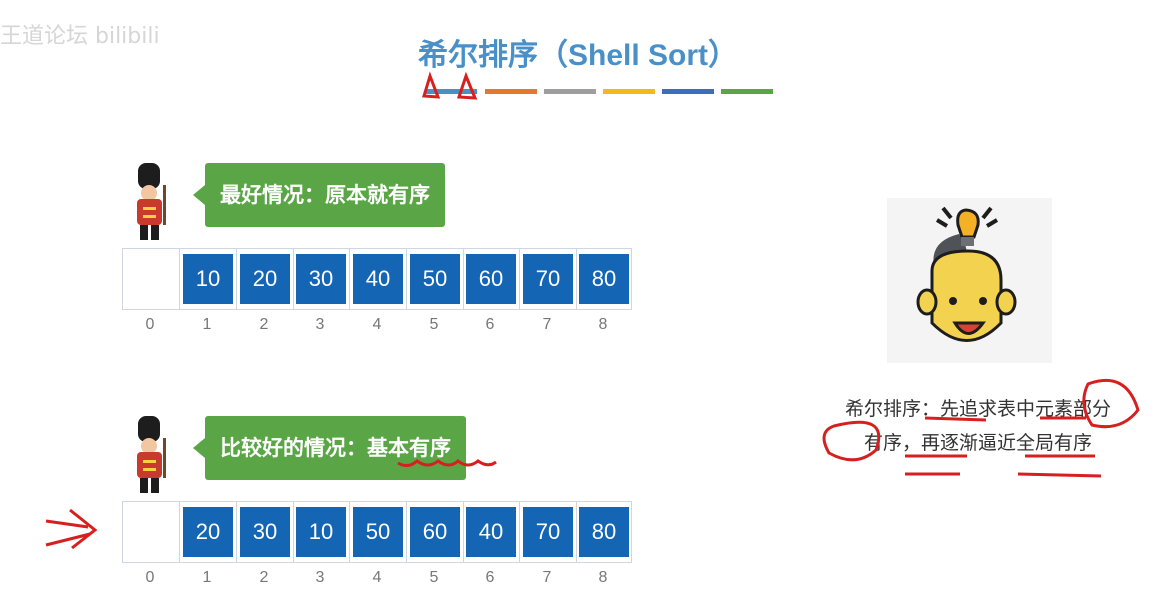 The width and height of the screenshot is (1165, 598). Describe the element at coordinates (629, 91) in the screenshot. I see `color-bar-segment-yellow` at that location.